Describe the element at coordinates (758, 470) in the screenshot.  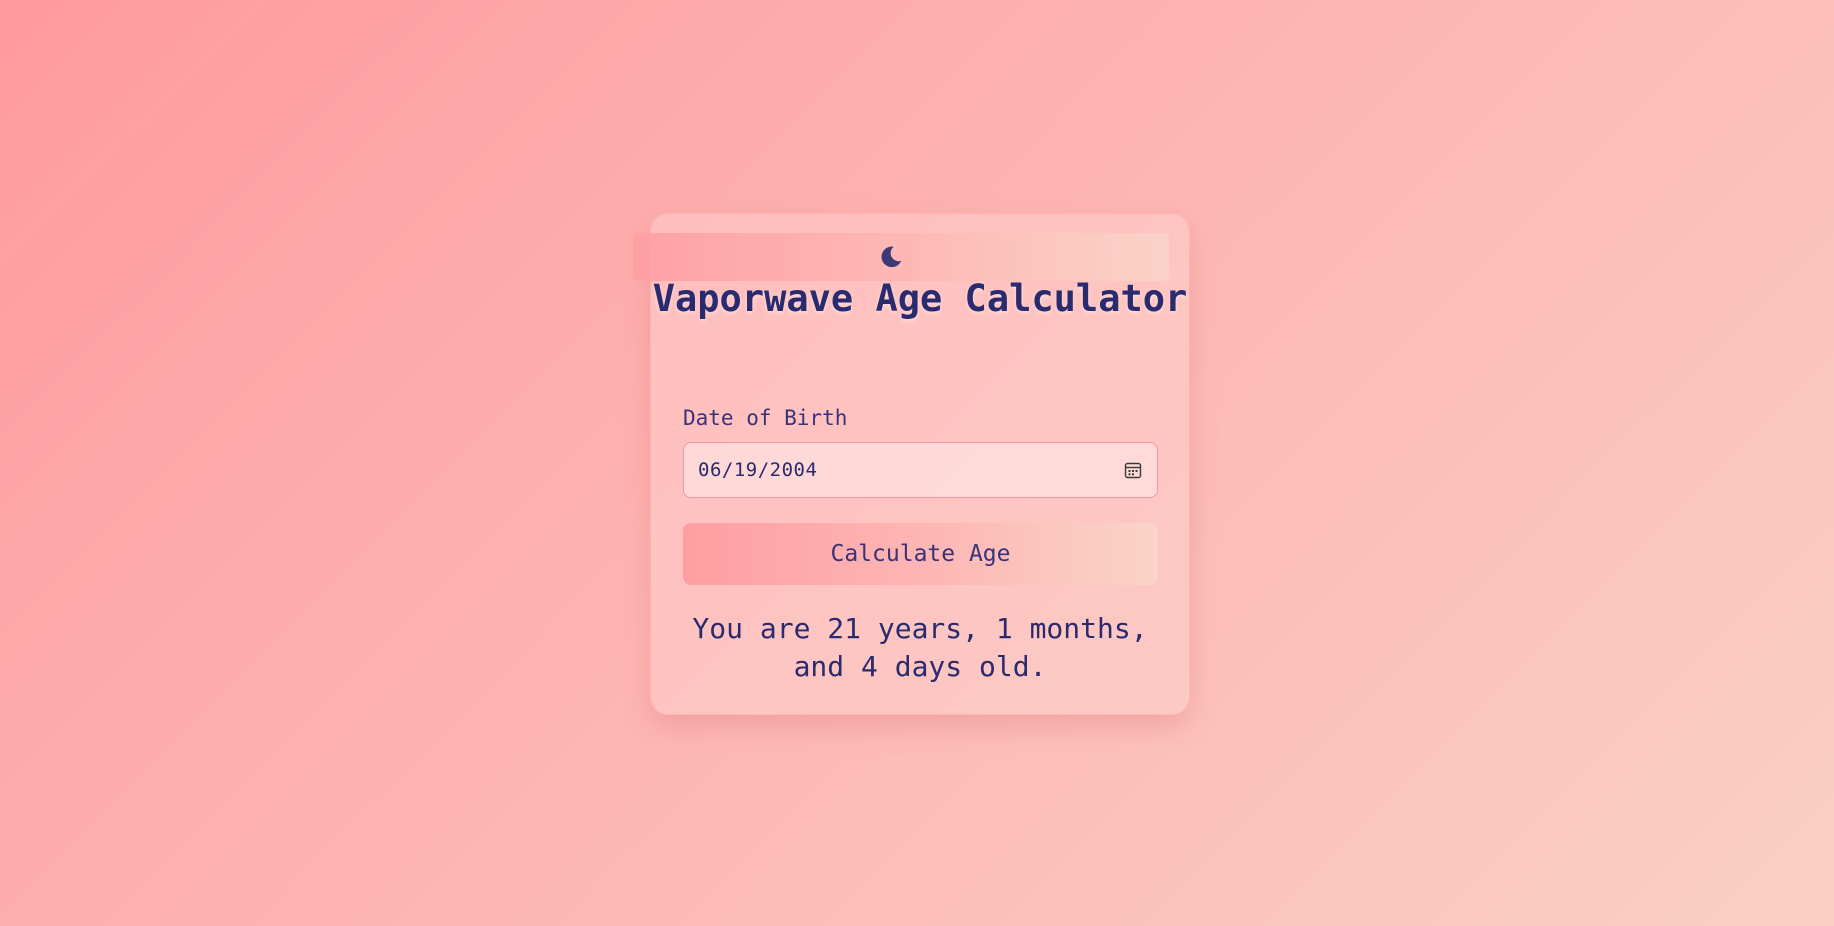
I see `dob-value: 06/19/2004` at that location.